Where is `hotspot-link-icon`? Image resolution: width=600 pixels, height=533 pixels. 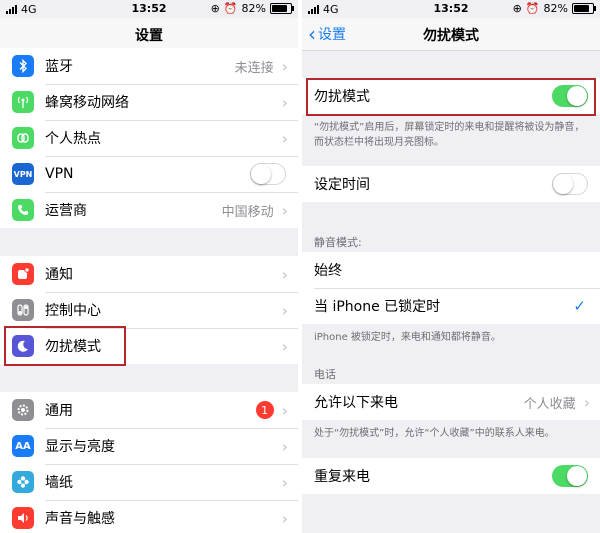 hotspot-link-icon is located at coordinates (23, 138).